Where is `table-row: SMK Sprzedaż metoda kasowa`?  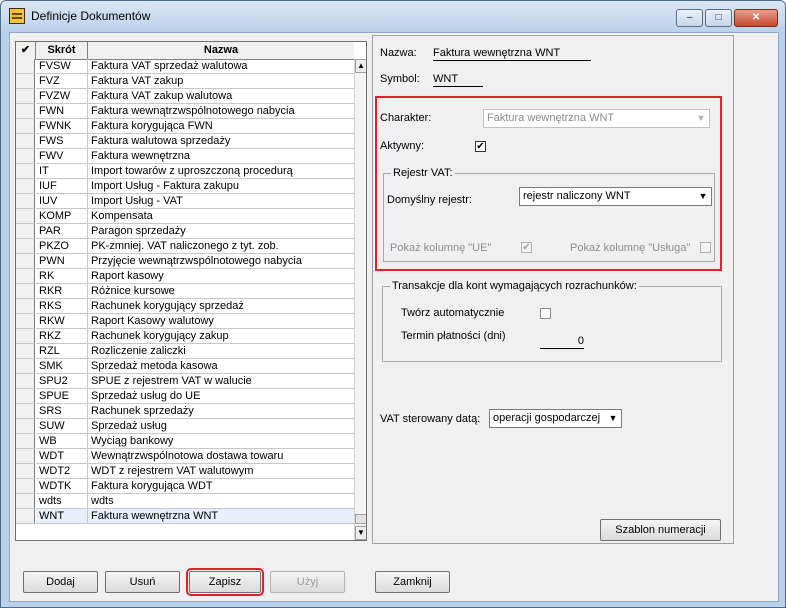
table-row: SMK Sprzedaż metoda kasowa is located at coordinates (185, 366).